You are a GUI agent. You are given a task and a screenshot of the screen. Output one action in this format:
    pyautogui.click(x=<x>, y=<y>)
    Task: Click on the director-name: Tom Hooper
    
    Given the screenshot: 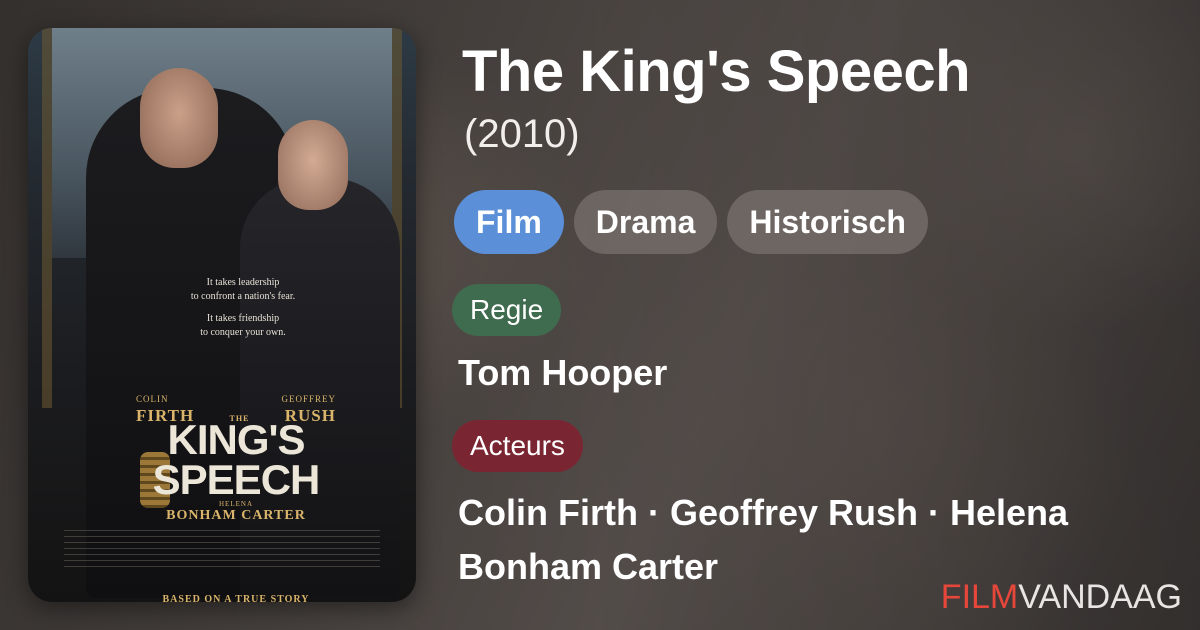 What is the action you would take?
    pyautogui.click(x=563, y=372)
    